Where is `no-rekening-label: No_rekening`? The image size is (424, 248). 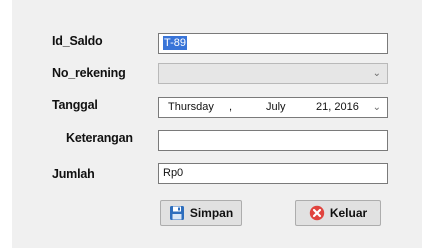
no-rekening-label: No_rekening is located at coordinates (89, 73).